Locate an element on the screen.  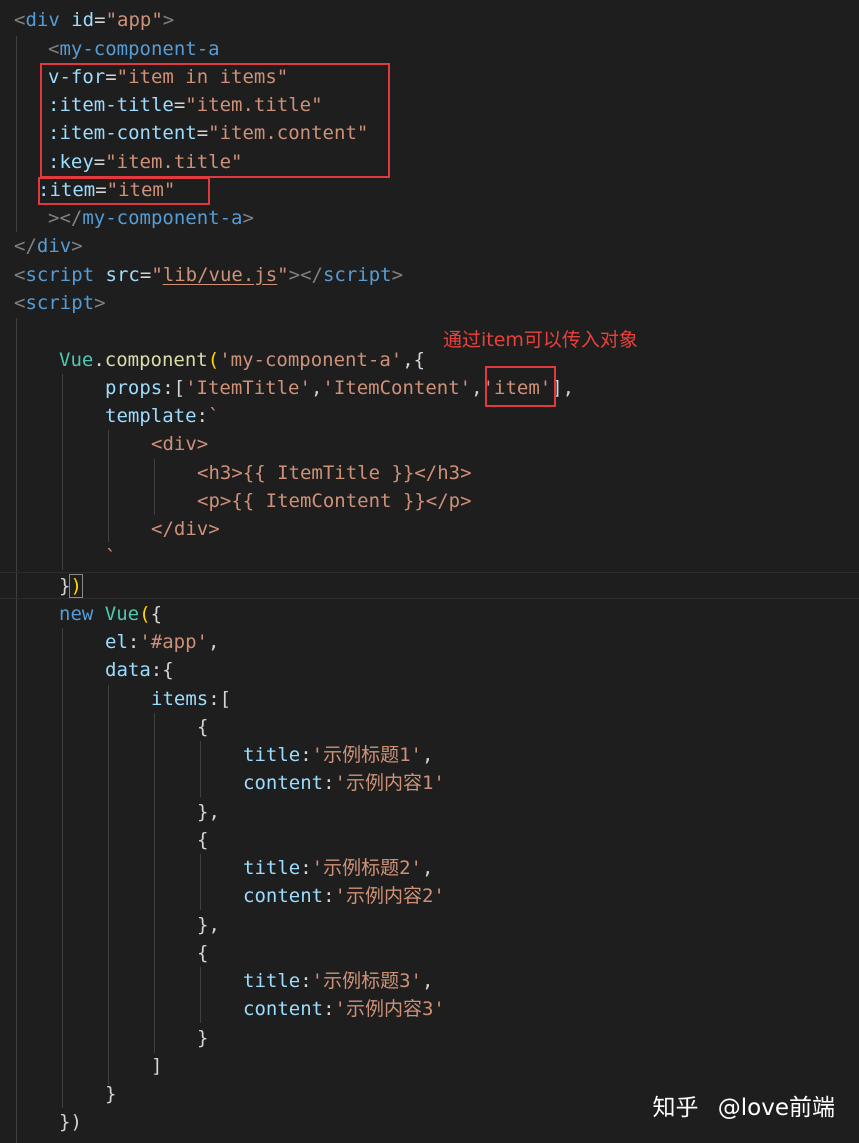
code-line: ` is located at coordinates (110, 557).